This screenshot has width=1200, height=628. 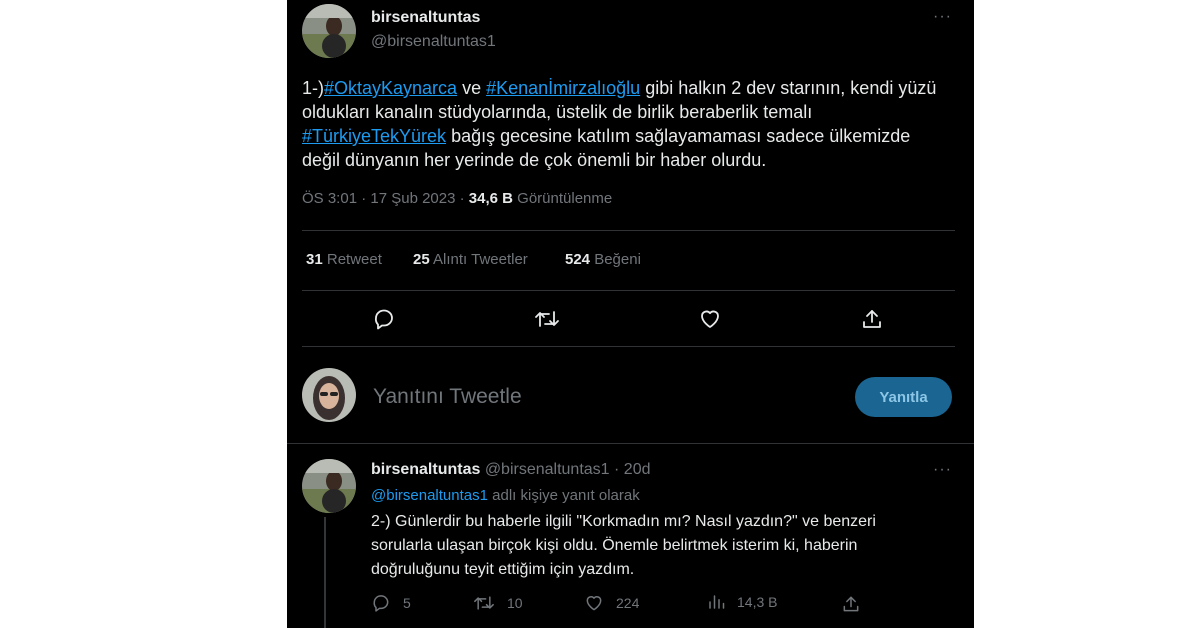 I want to click on author-name: birsenaltuntas, so click(x=425, y=18).